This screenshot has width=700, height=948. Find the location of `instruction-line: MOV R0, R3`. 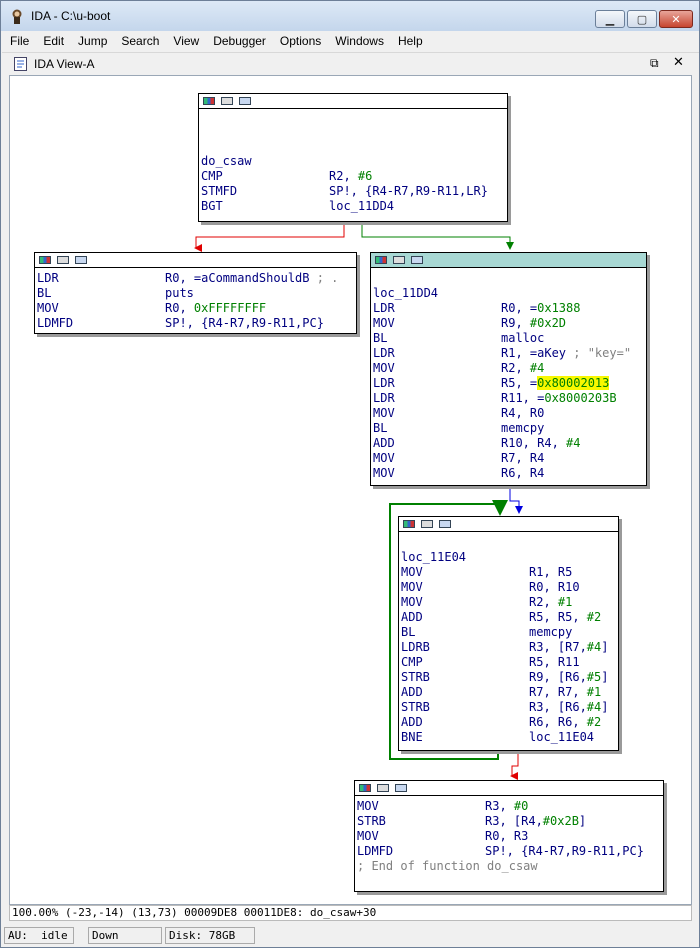

instruction-line: MOV R0, R3 is located at coordinates (509, 836).